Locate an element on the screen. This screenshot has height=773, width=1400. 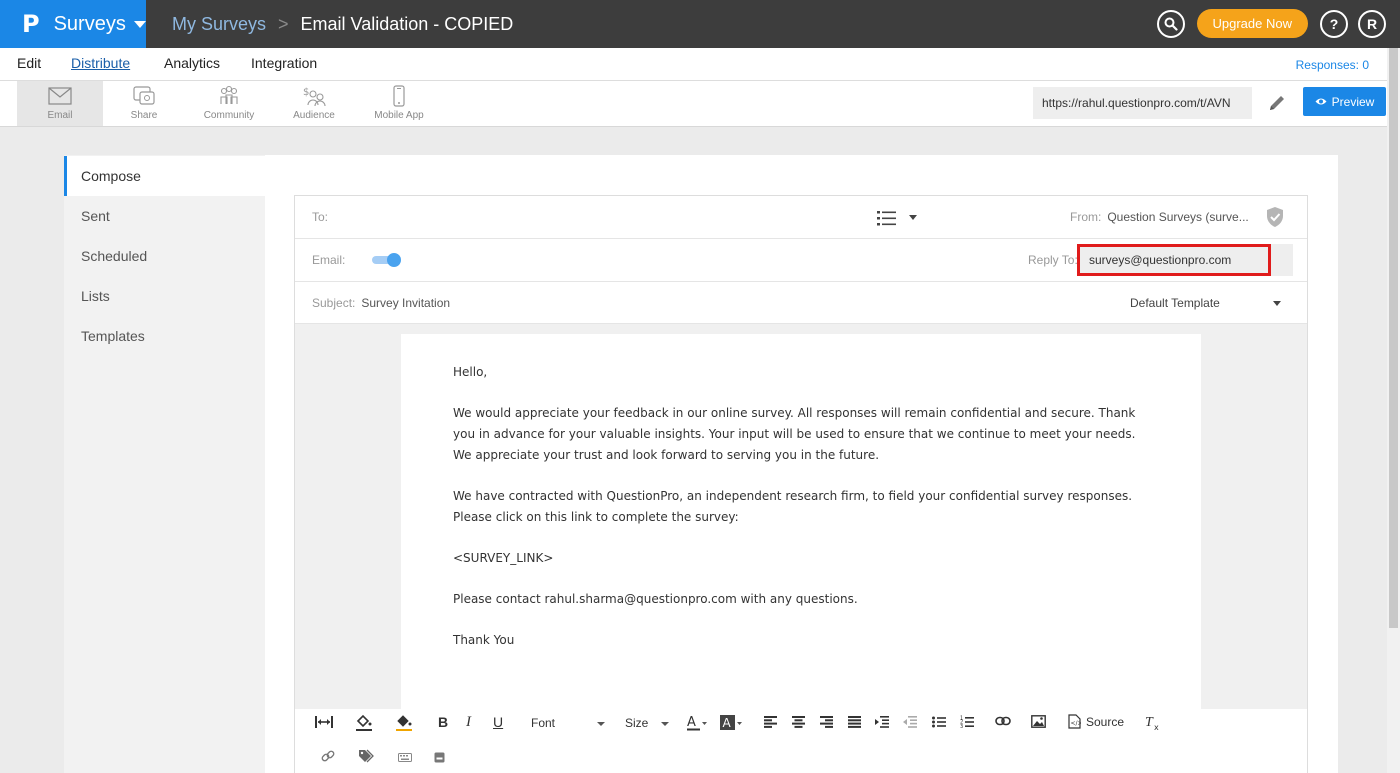
font-select: Font is located at coordinates (543, 723).